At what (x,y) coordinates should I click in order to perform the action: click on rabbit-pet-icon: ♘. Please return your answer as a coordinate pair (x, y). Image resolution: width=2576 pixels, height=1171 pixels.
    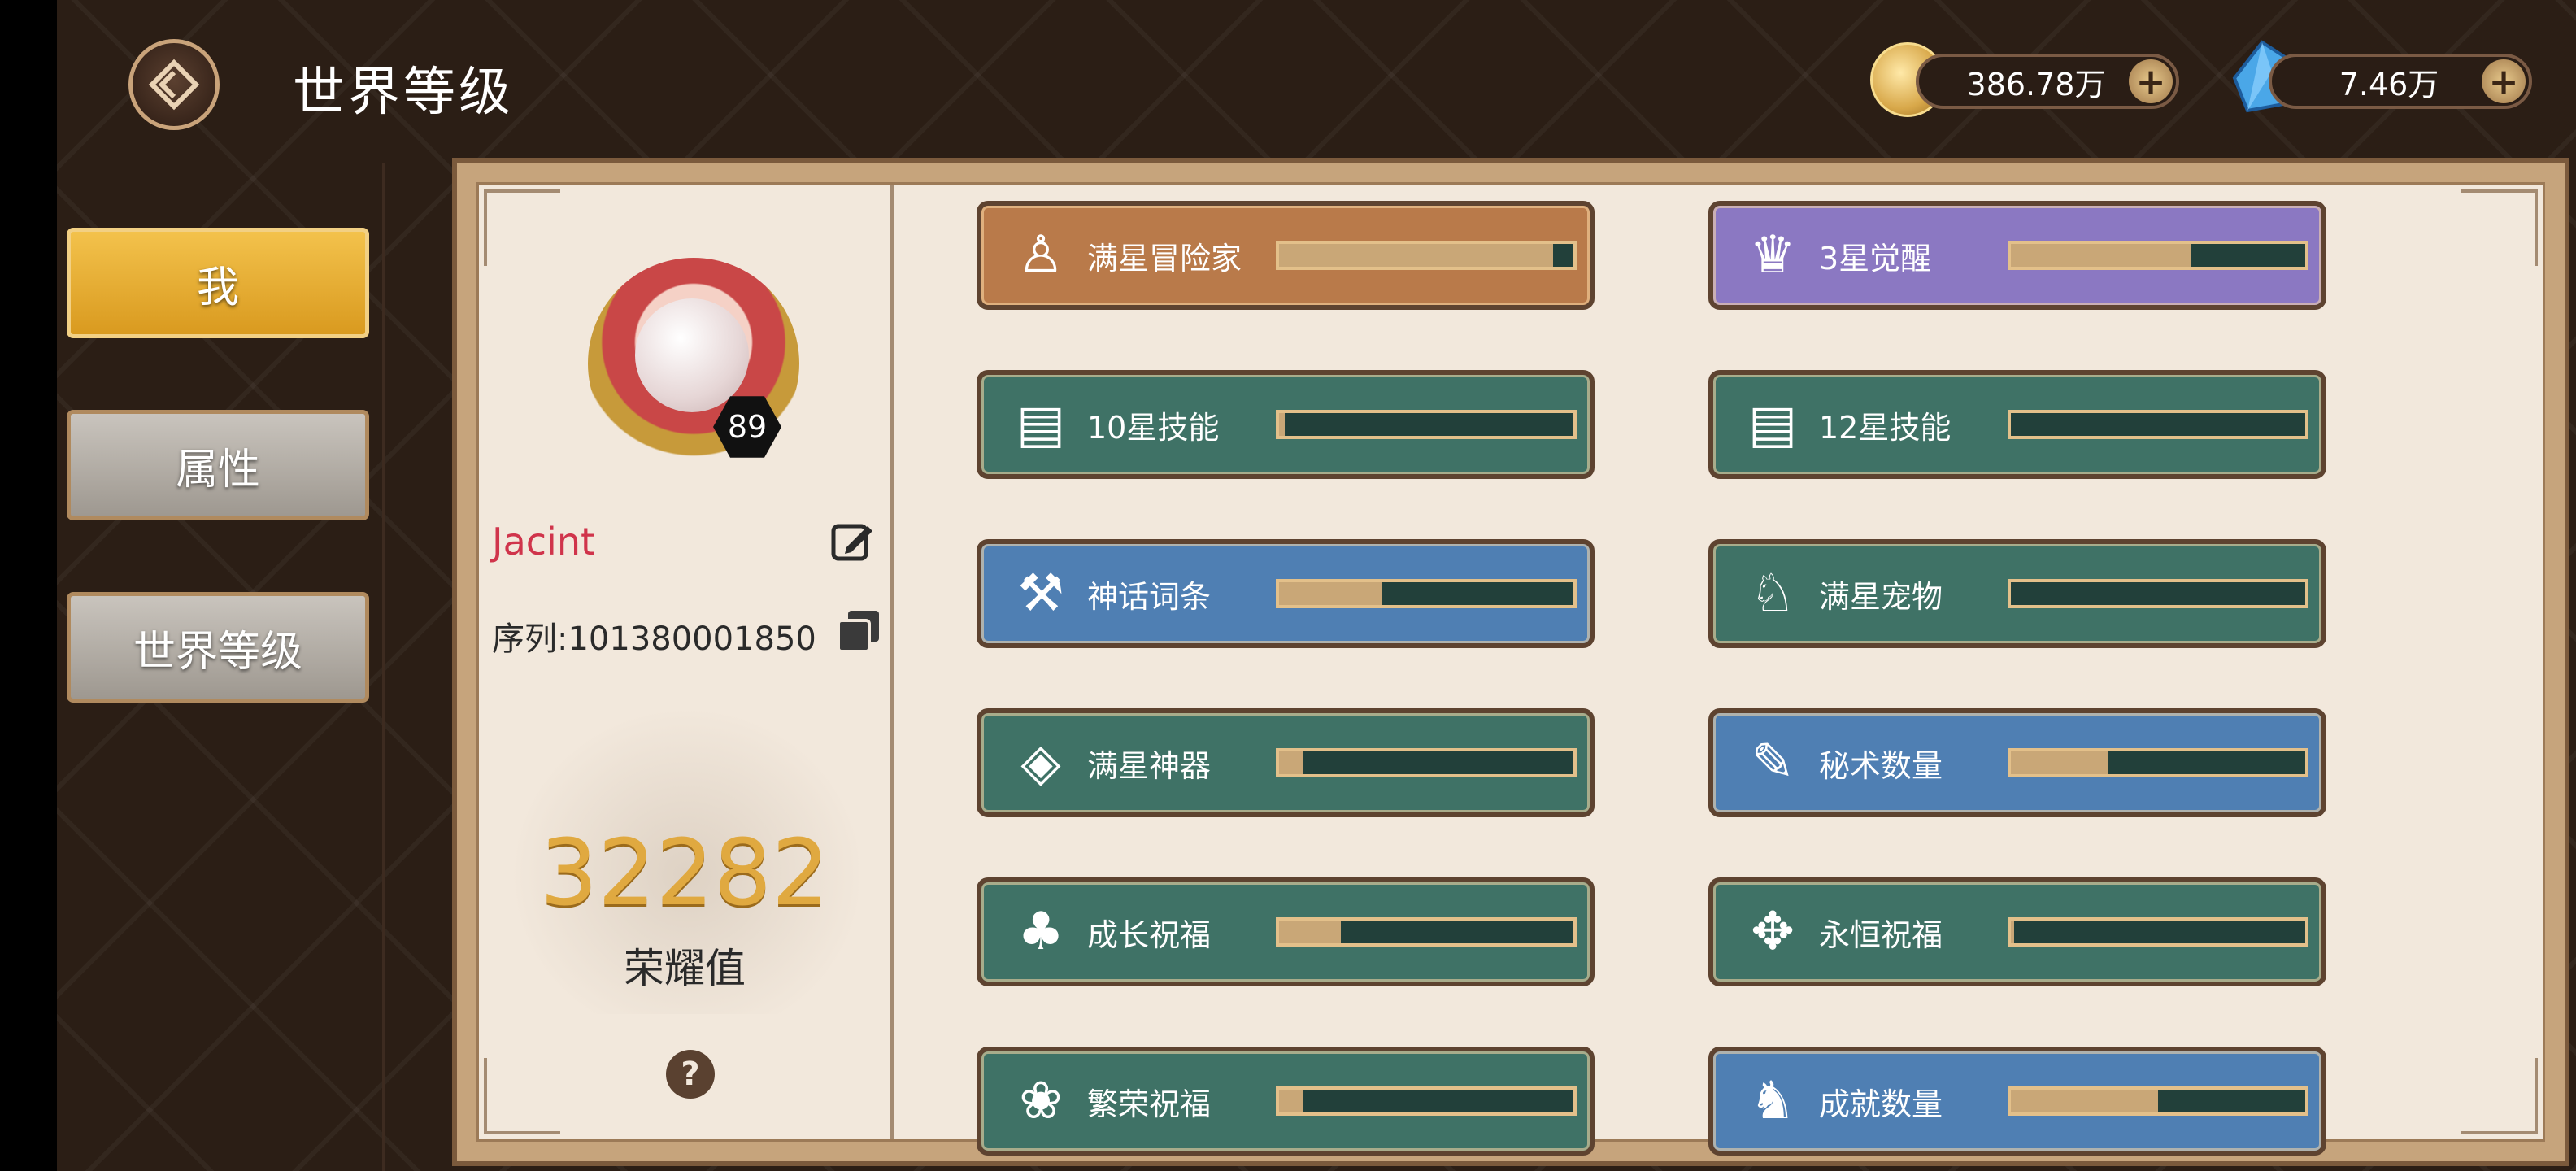
    Looking at the image, I should click on (1773, 594).